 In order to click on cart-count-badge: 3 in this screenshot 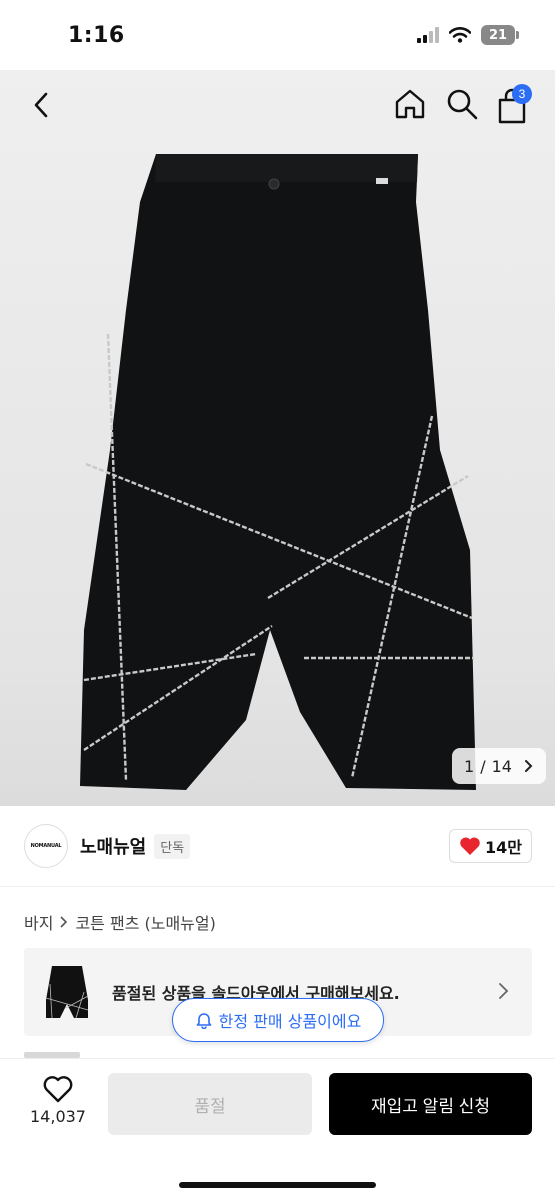, I will do `click(522, 94)`.